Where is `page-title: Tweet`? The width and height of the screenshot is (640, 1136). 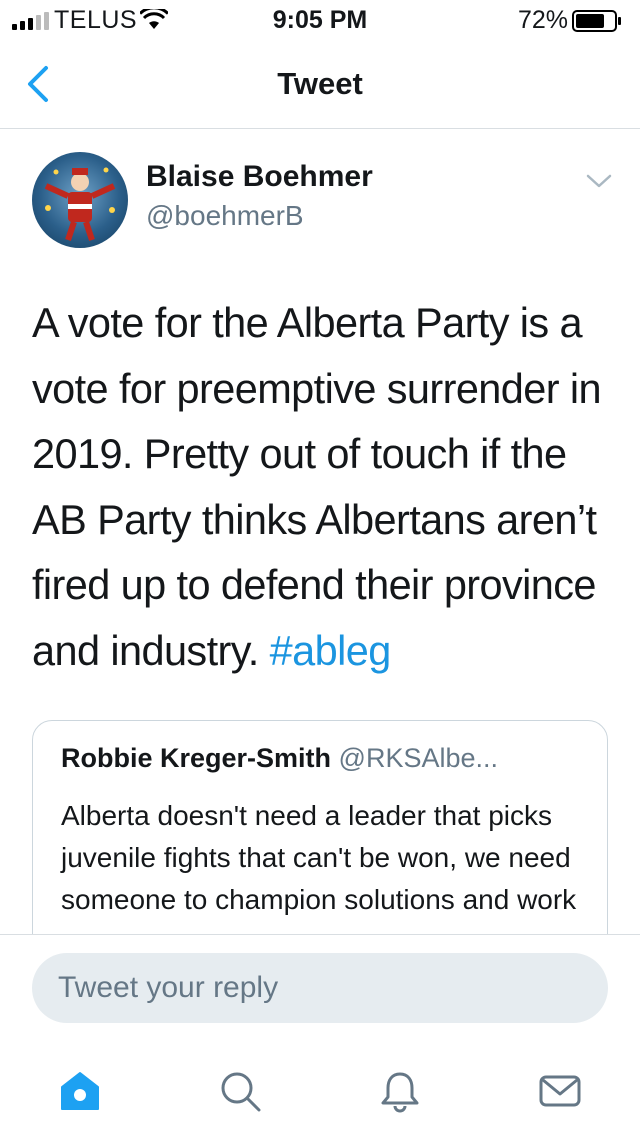
page-title: Tweet is located at coordinates (320, 83).